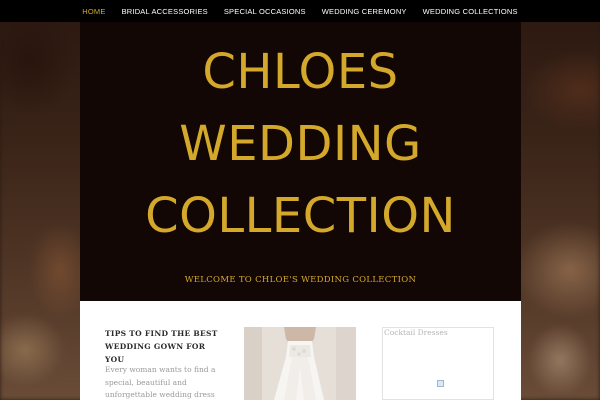 This screenshot has width=600, height=400. What do you see at coordinates (300, 72) in the screenshot?
I see `site-title-line-1: CHLOES` at bounding box center [300, 72].